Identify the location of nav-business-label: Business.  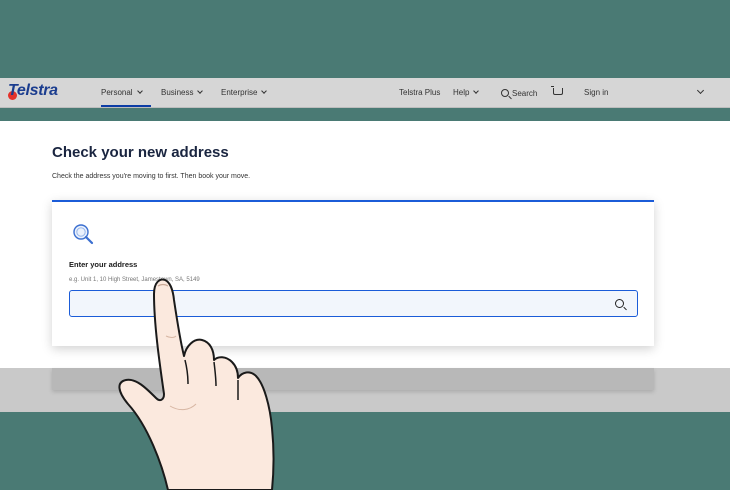
(177, 92).